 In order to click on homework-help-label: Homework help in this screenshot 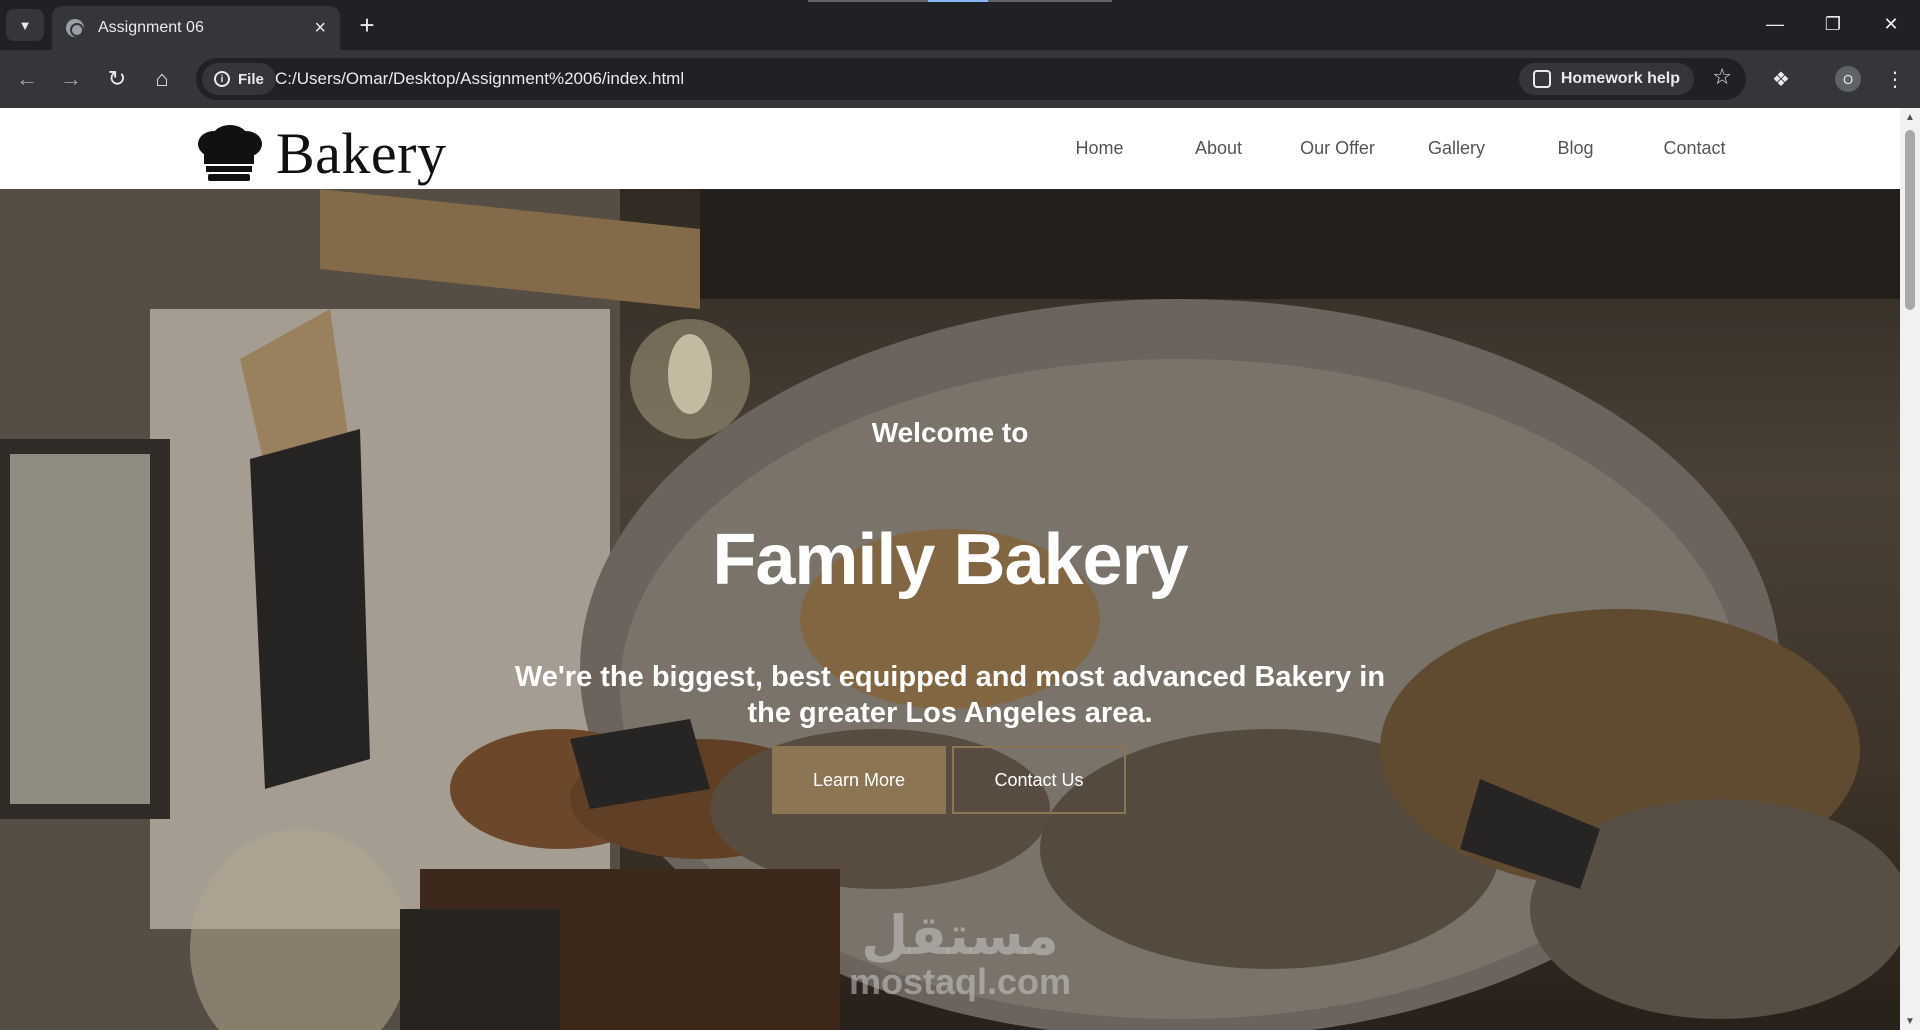, I will do `click(1620, 78)`.